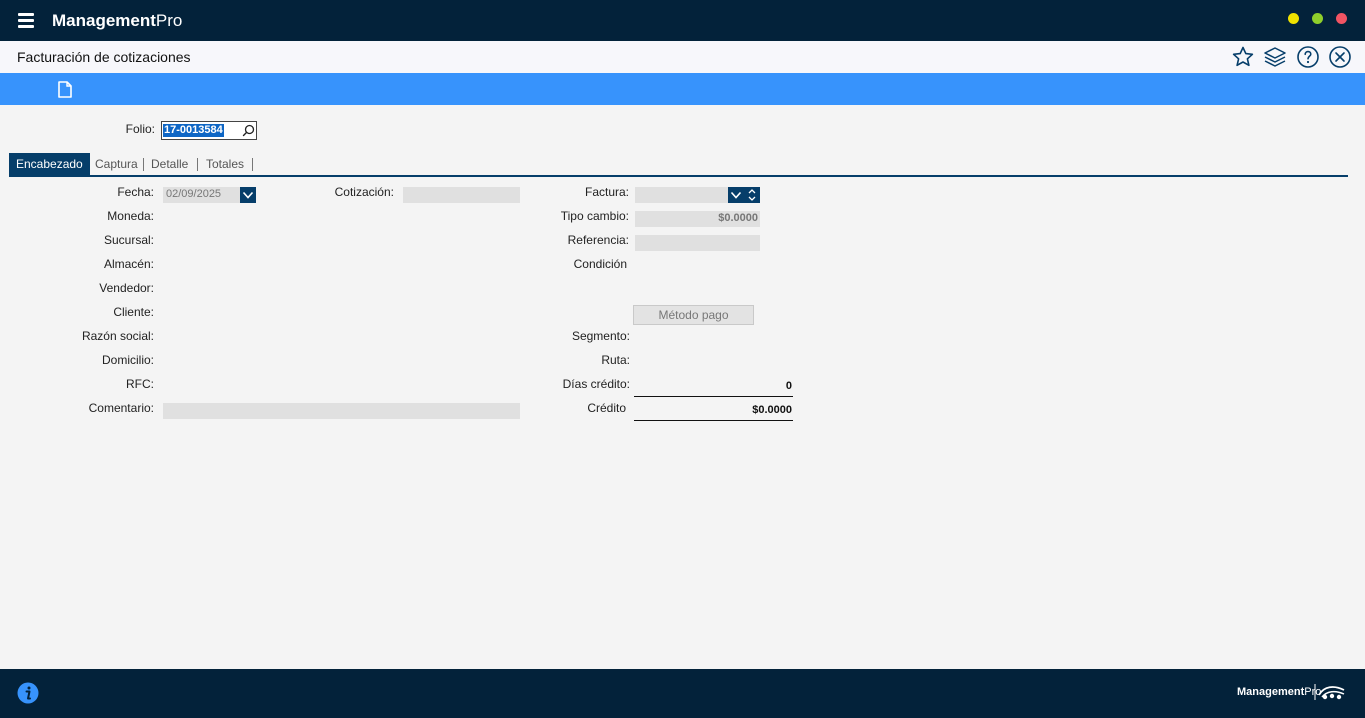 This screenshot has height=718, width=1365. Describe the element at coordinates (117, 20) in the screenshot. I see `app-brand: ManagementPro` at that location.